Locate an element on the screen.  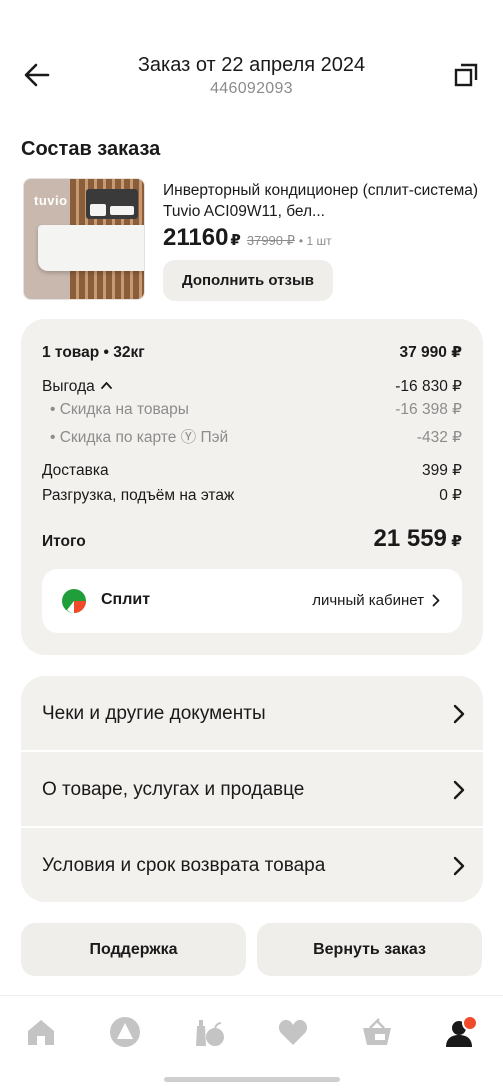
chevron-up-icon is located at coordinates (106, 386).